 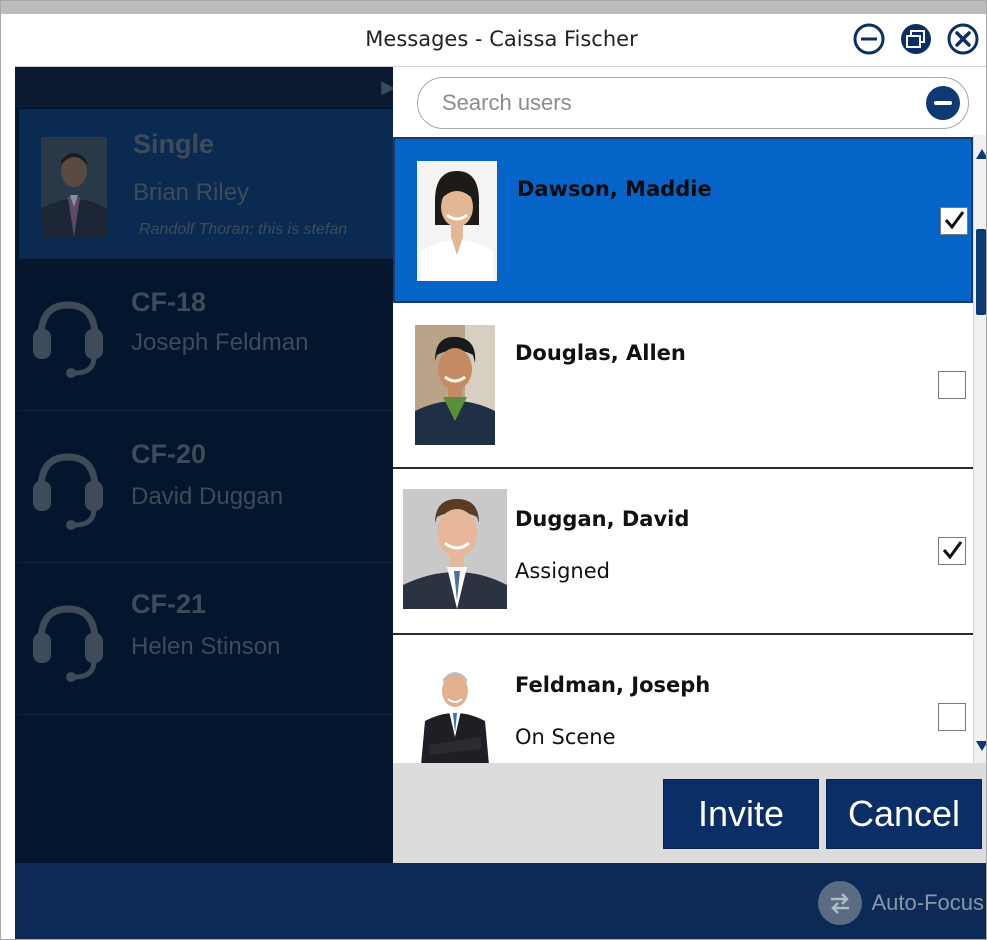 I want to click on restore-icon, so click(x=916, y=39).